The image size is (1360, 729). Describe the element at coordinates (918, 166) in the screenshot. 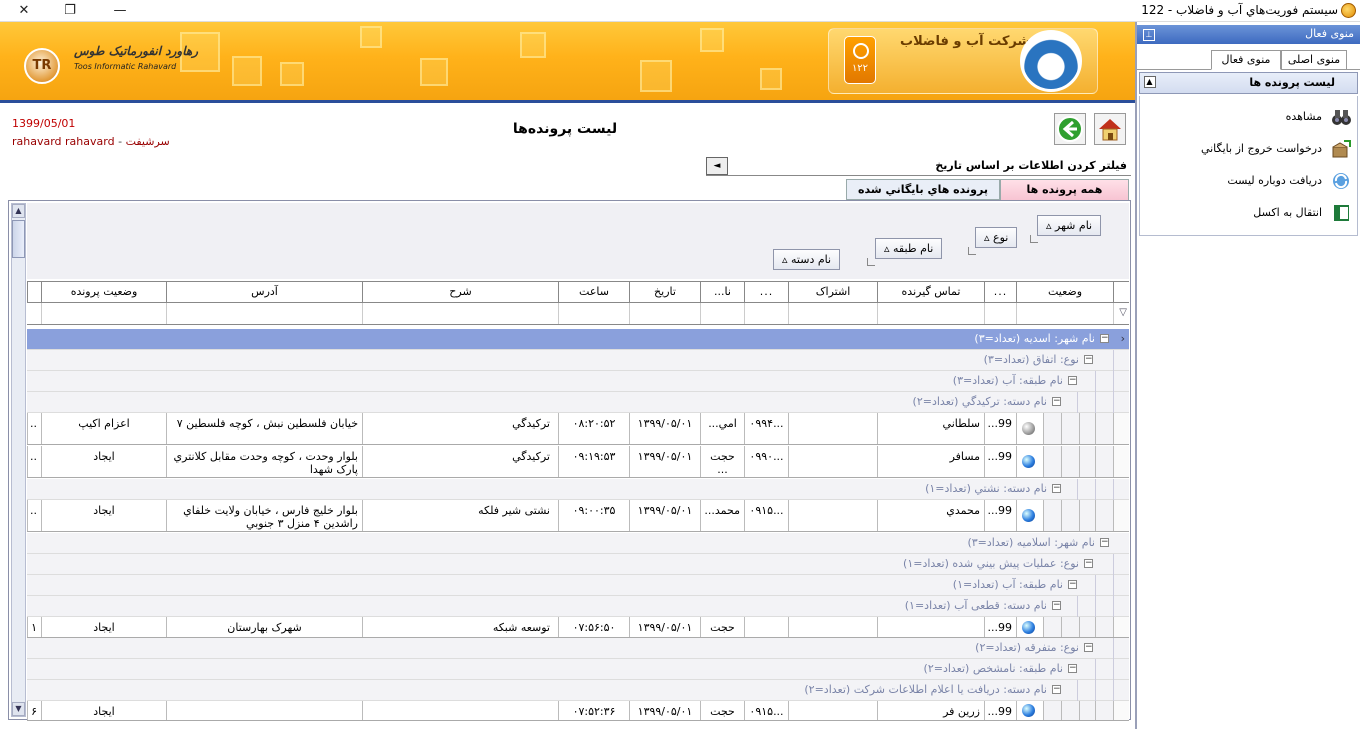

I see `date-filter-bar: ◄ فیلتر کردن اطلاعات بر اساس تاریخ` at that location.